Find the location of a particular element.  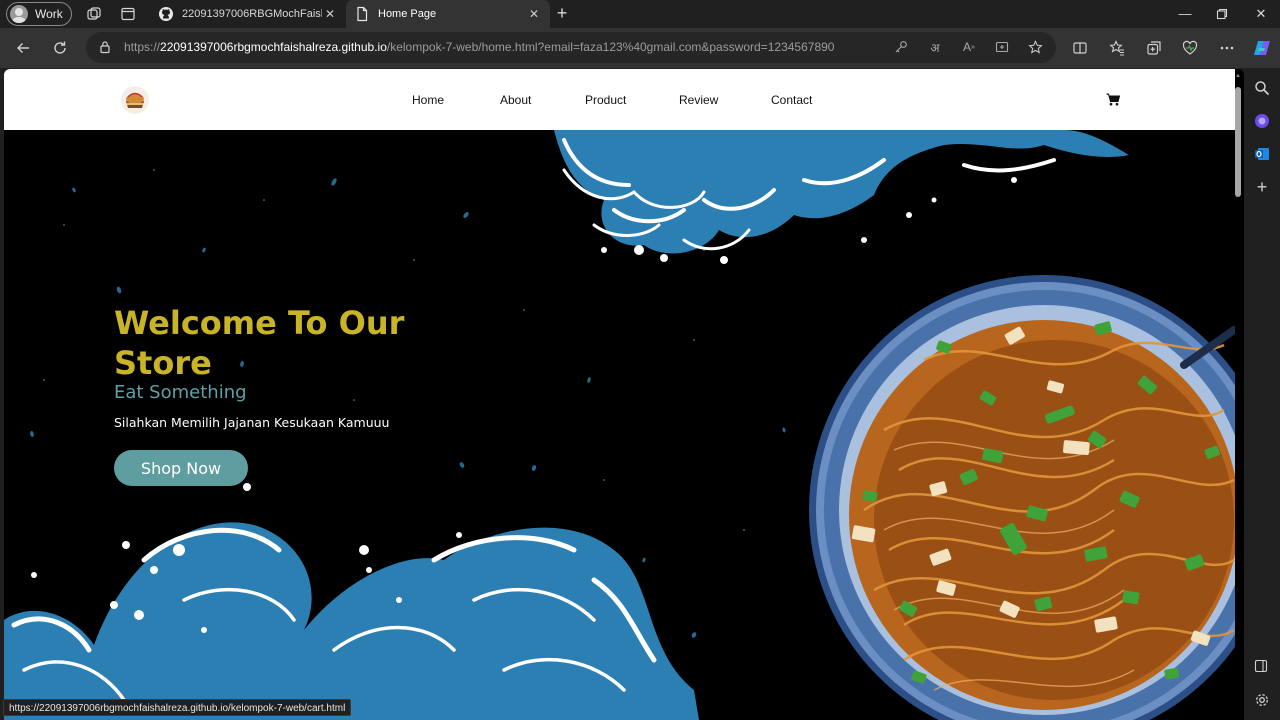

cart-icon is located at coordinates (1113, 99).